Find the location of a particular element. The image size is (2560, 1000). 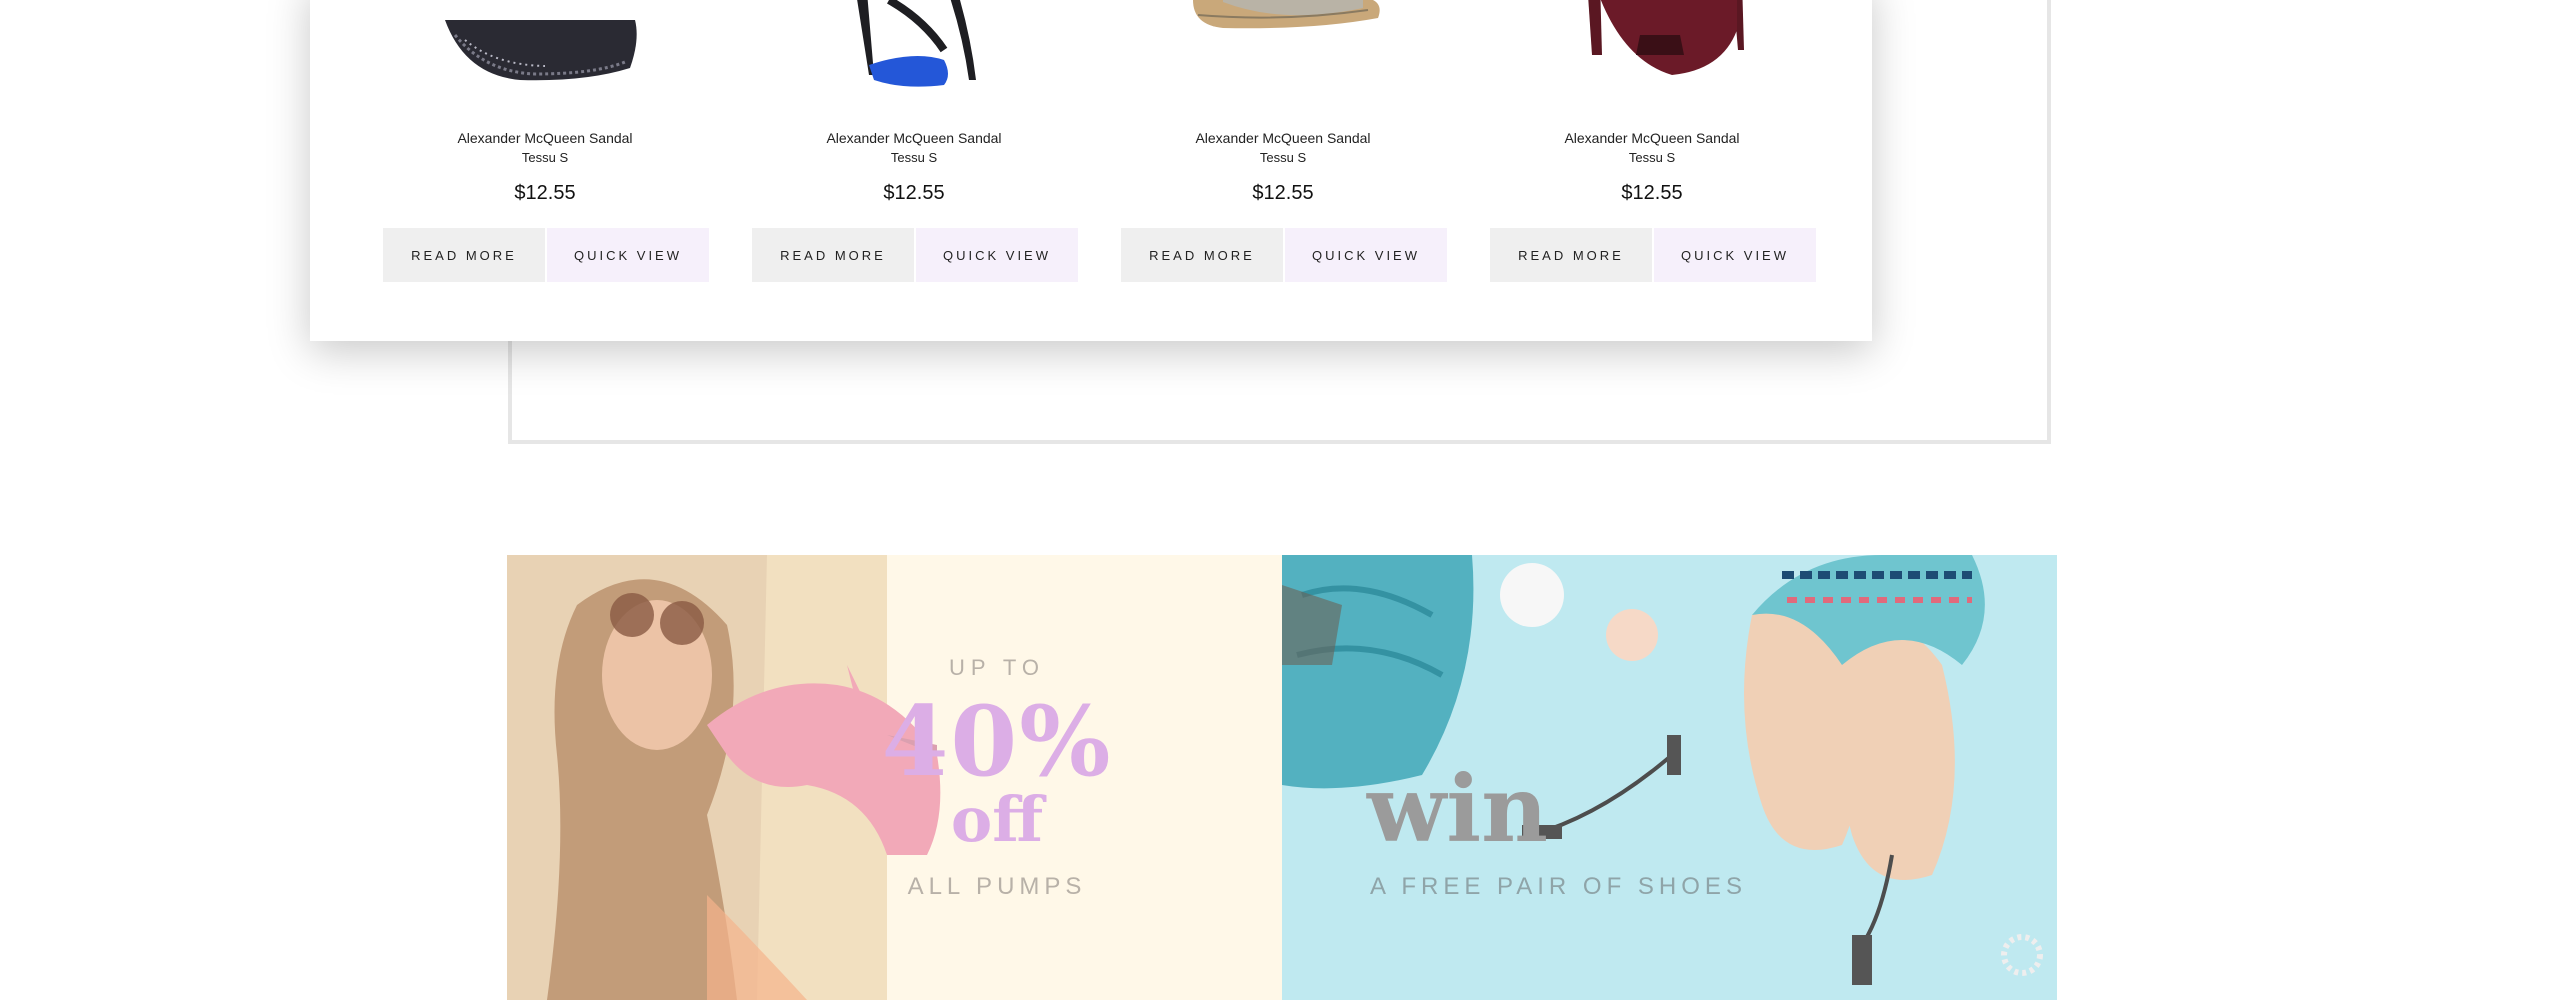

promo-upto-label: UP TO is located at coordinates (997, 667).